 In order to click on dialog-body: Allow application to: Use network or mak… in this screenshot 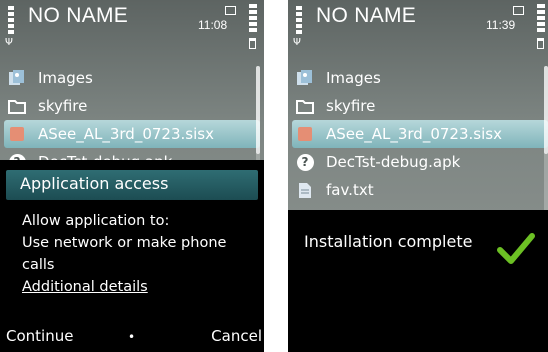, I will do `click(140, 254)`.